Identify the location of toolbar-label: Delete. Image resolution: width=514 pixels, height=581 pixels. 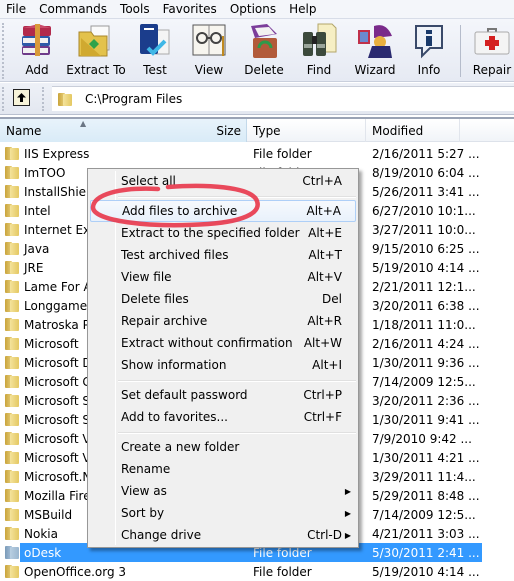
(264, 70).